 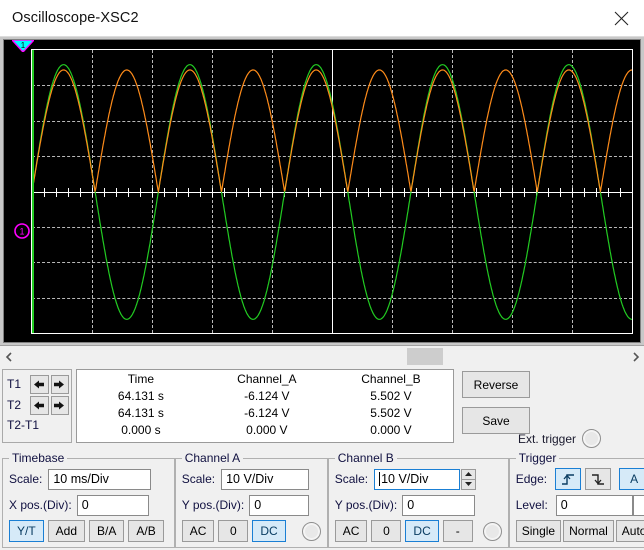 What do you see at coordinates (391, 396) in the screenshot?
I see `readout-t1-channel-b: 5.502 V` at bounding box center [391, 396].